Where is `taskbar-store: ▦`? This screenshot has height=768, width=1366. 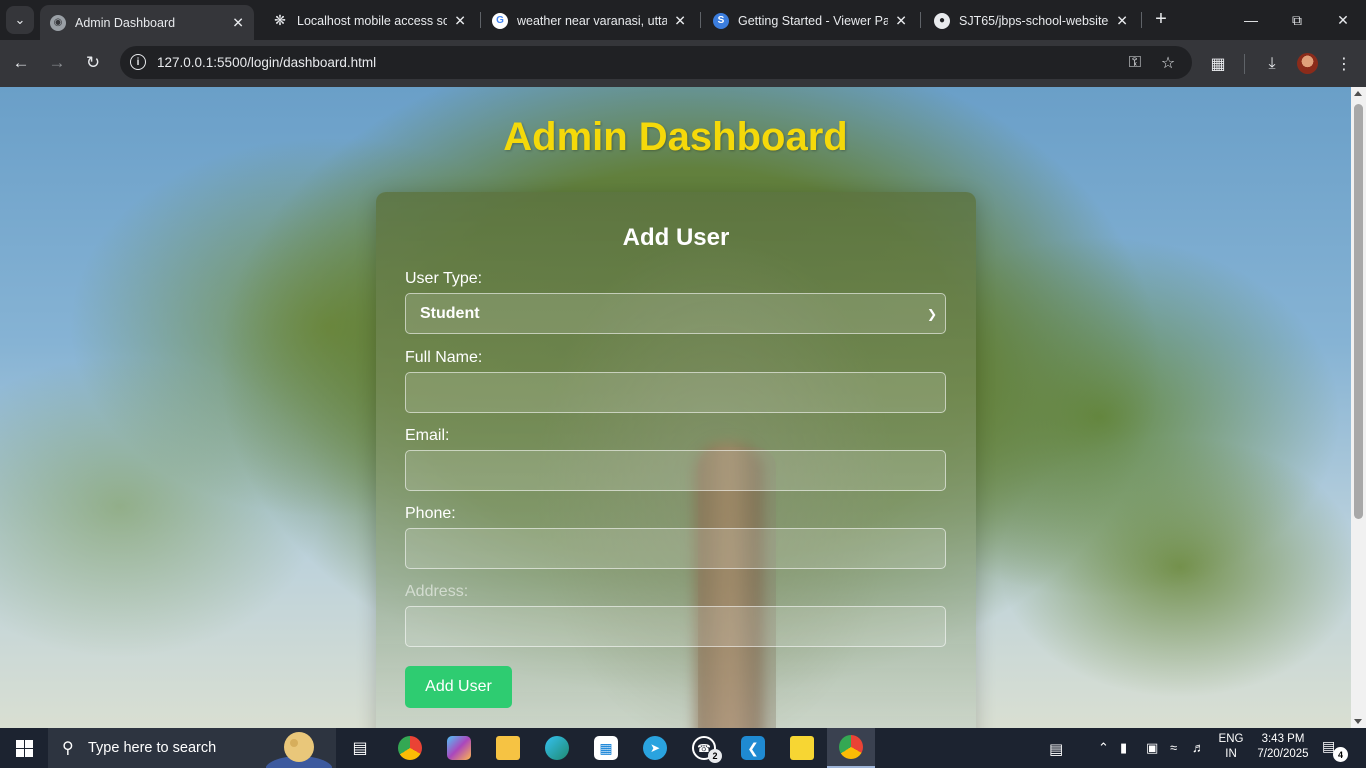
taskbar-store: ▦ is located at coordinates (606, 748).